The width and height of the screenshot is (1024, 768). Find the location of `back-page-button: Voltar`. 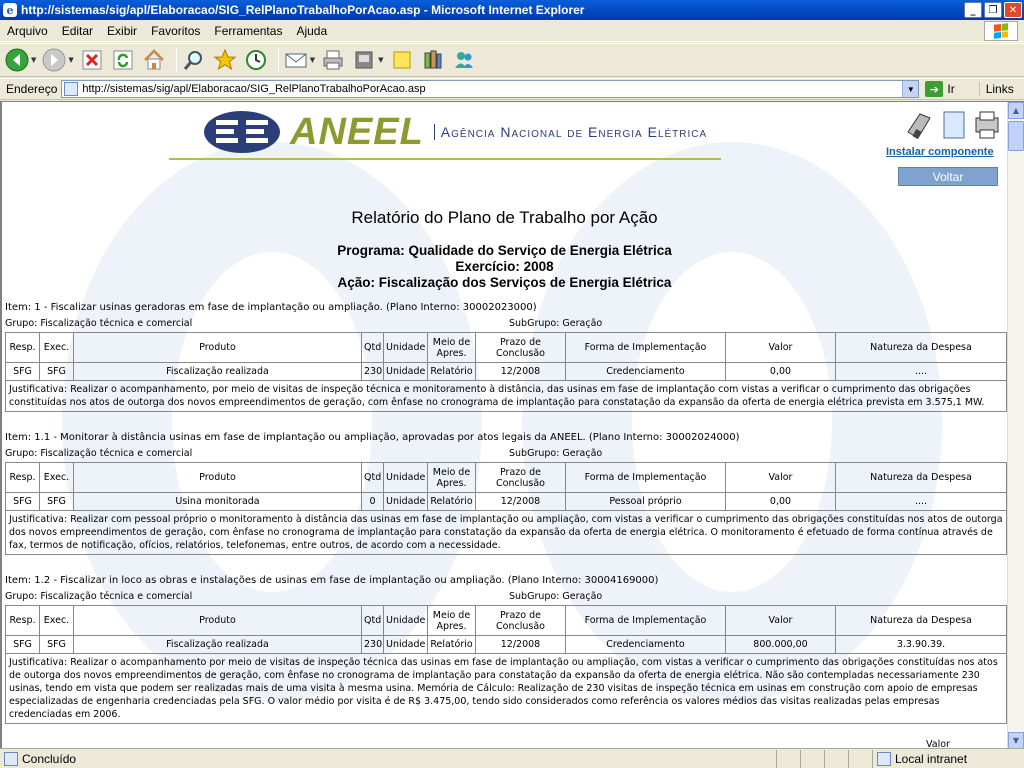

back-page-button: Voltar is located at coordinates (948, 176).